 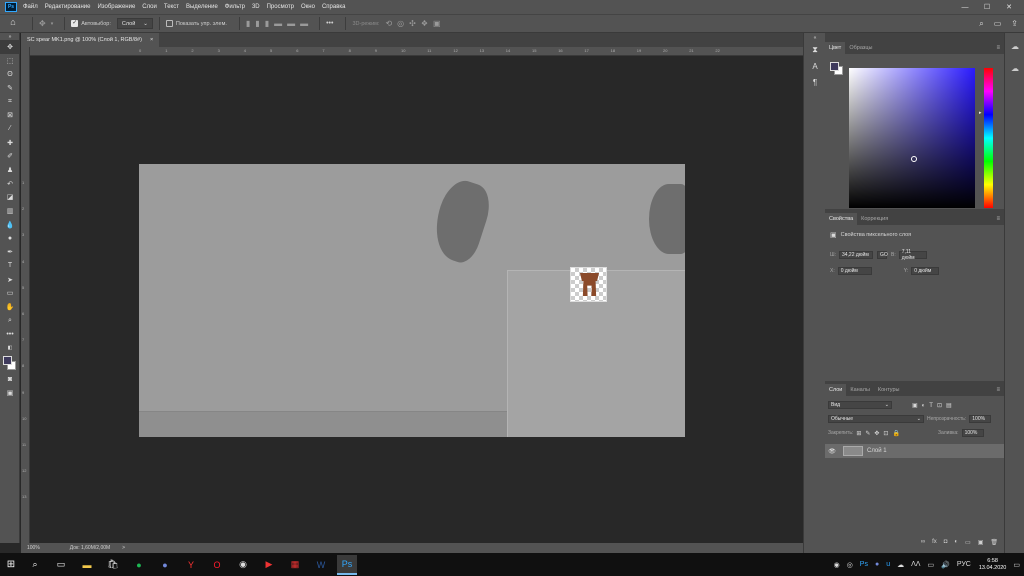 I want to click on history-icon: ⧗, so click(x=815, y=50).